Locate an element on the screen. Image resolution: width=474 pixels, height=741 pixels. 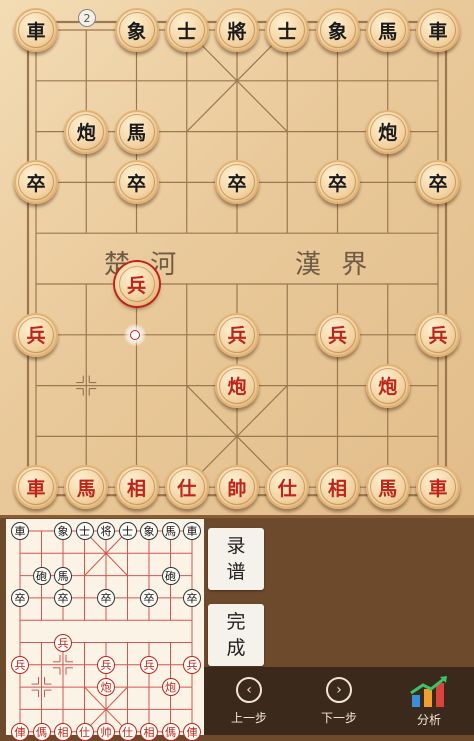
mini-red-piece: 相 is located at coordinates (63, 731).